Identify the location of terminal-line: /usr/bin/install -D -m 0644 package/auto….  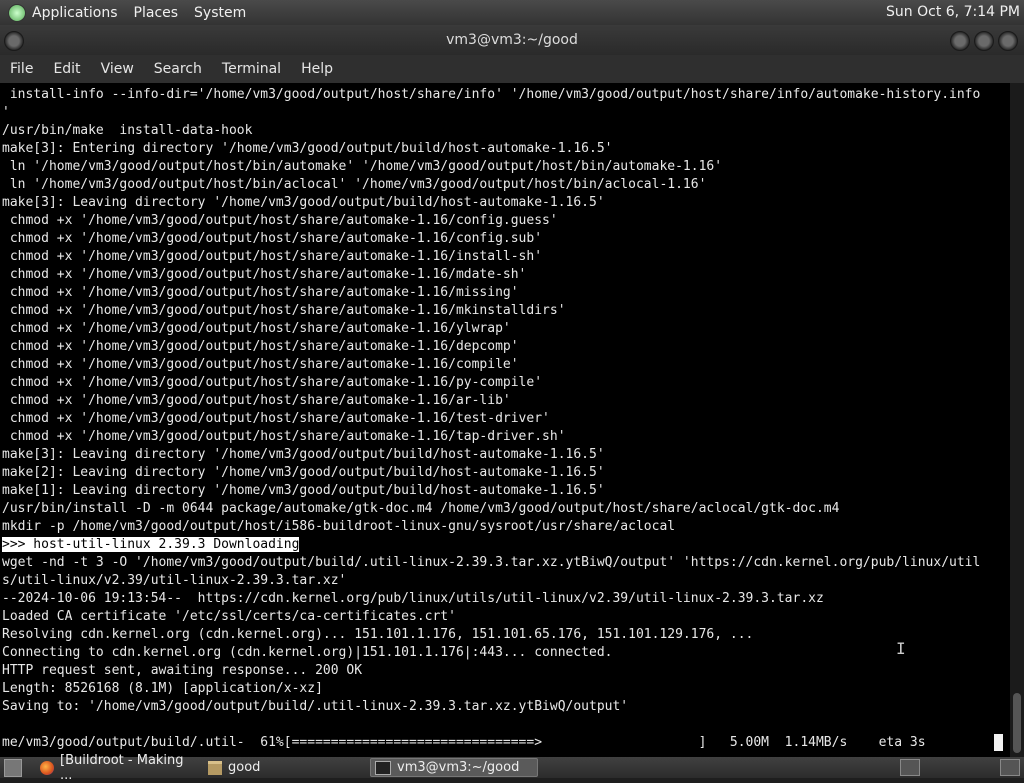
(421, 508).